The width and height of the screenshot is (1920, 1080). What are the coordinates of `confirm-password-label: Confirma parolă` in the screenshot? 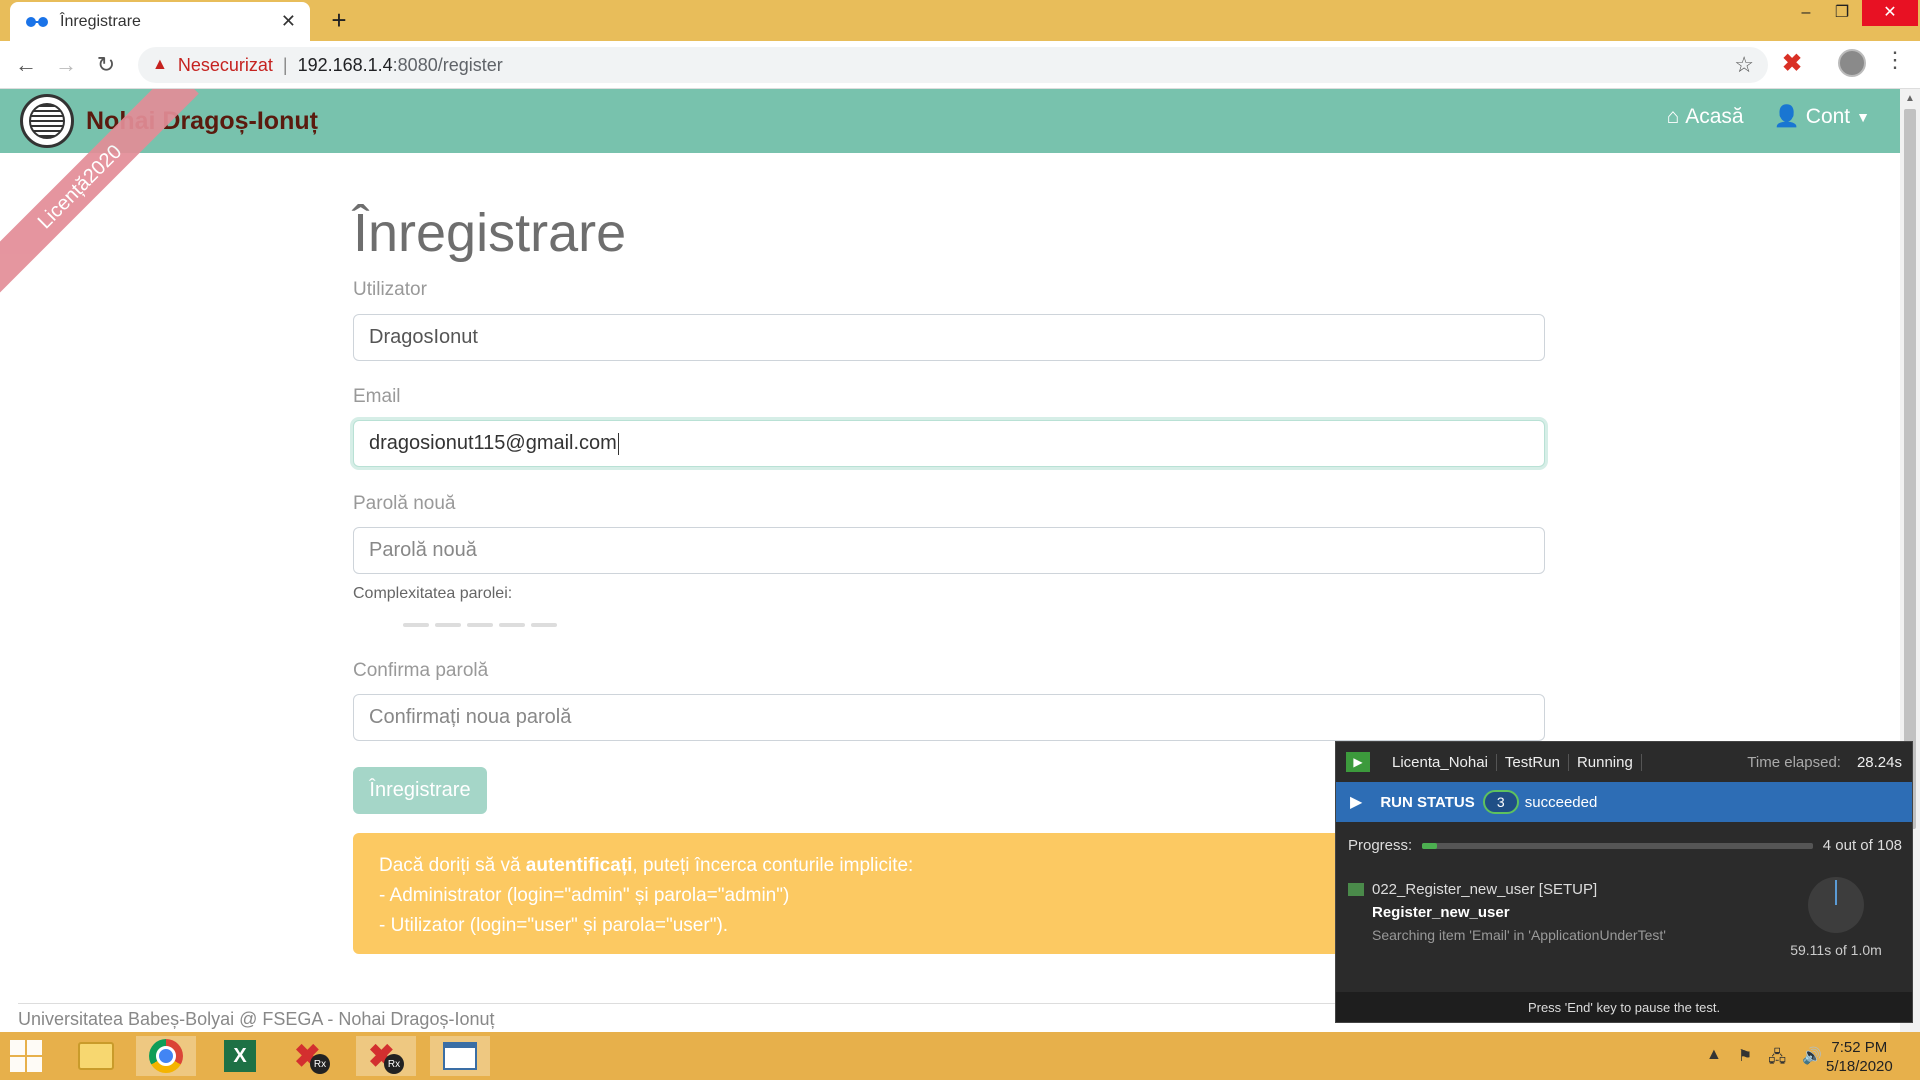 It's located at (421, 670).